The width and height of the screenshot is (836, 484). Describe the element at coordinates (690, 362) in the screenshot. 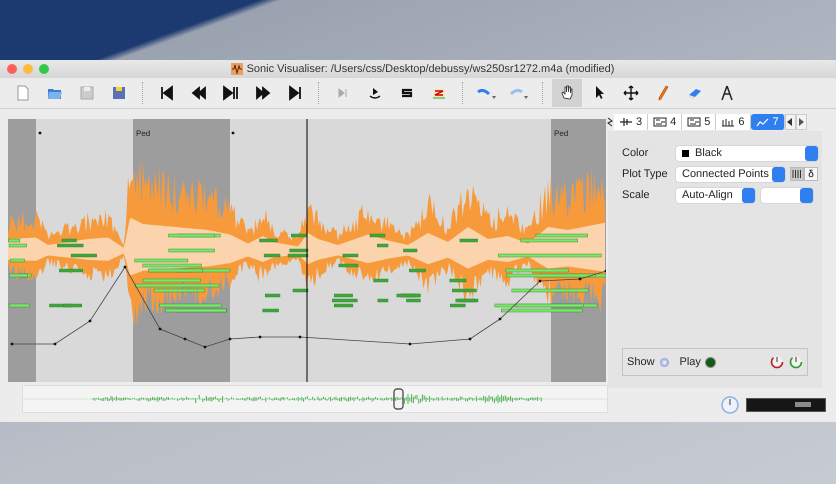

I see `play-label: Play` at that location.